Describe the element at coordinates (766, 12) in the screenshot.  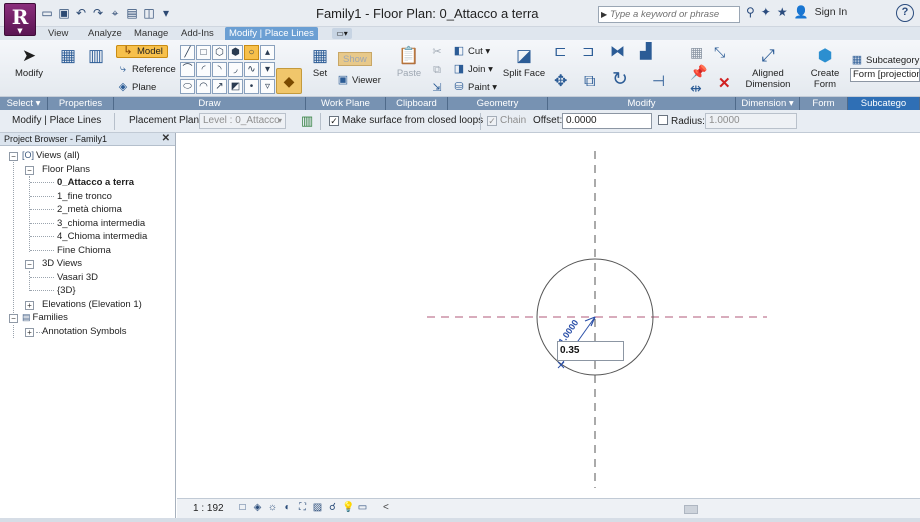
I see `subscription-icon: ✦` at that location.